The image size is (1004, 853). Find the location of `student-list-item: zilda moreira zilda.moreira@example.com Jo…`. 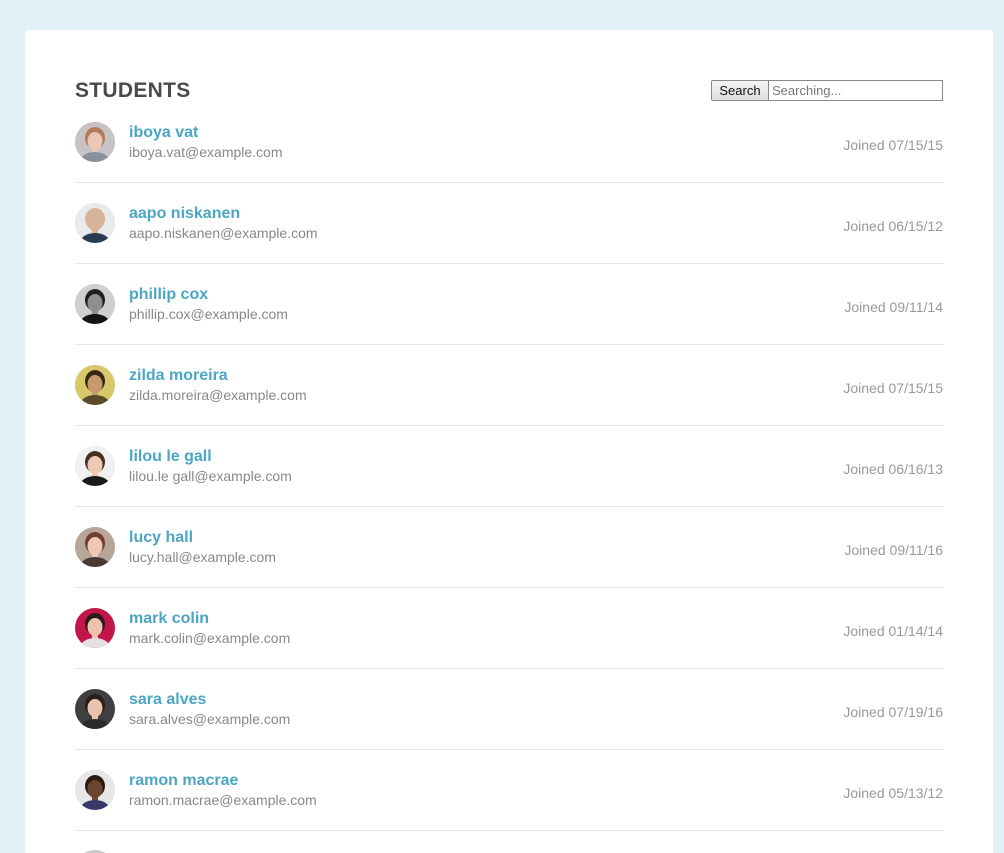

student-list-item: zilda moreira zilda.moreira@example.com Jo… is located at coordinates (509, 385).